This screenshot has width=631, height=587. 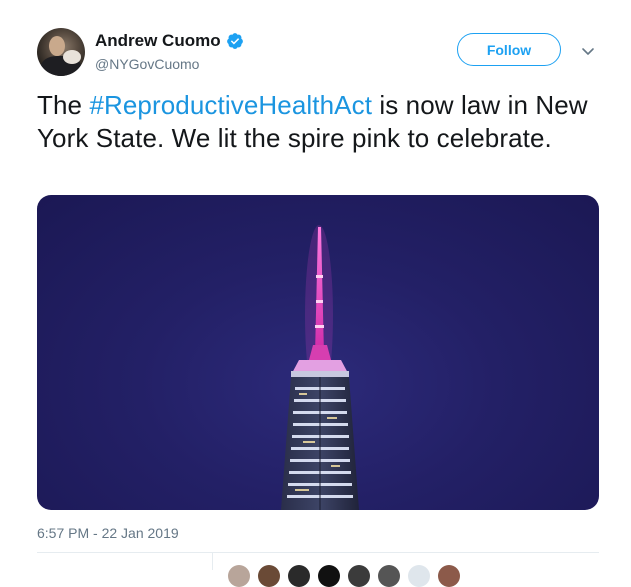 What do you see at coordinates (318, 552) in the screenshot?
I see `divider` at bounding box center [318, 552].